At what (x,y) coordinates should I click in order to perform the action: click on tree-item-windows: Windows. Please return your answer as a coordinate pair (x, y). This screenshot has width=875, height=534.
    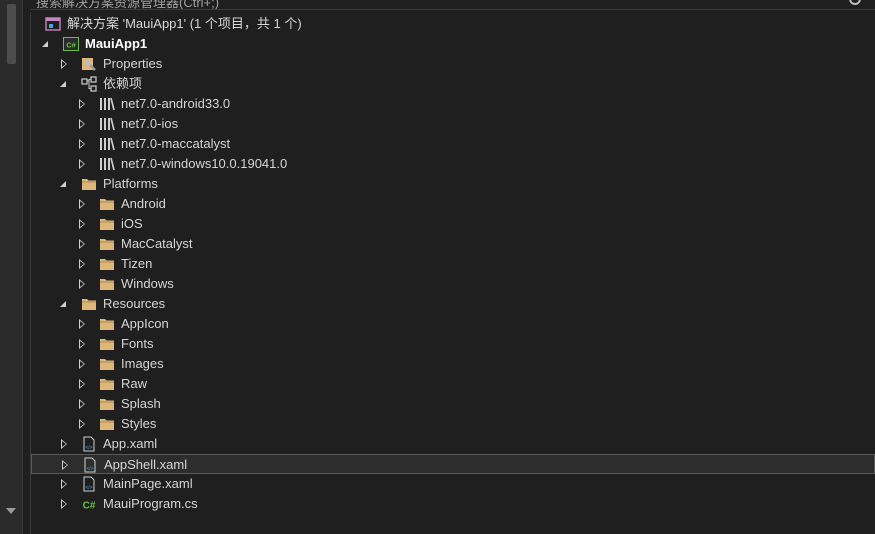
    Looking at the image, I should click on (453, 284).